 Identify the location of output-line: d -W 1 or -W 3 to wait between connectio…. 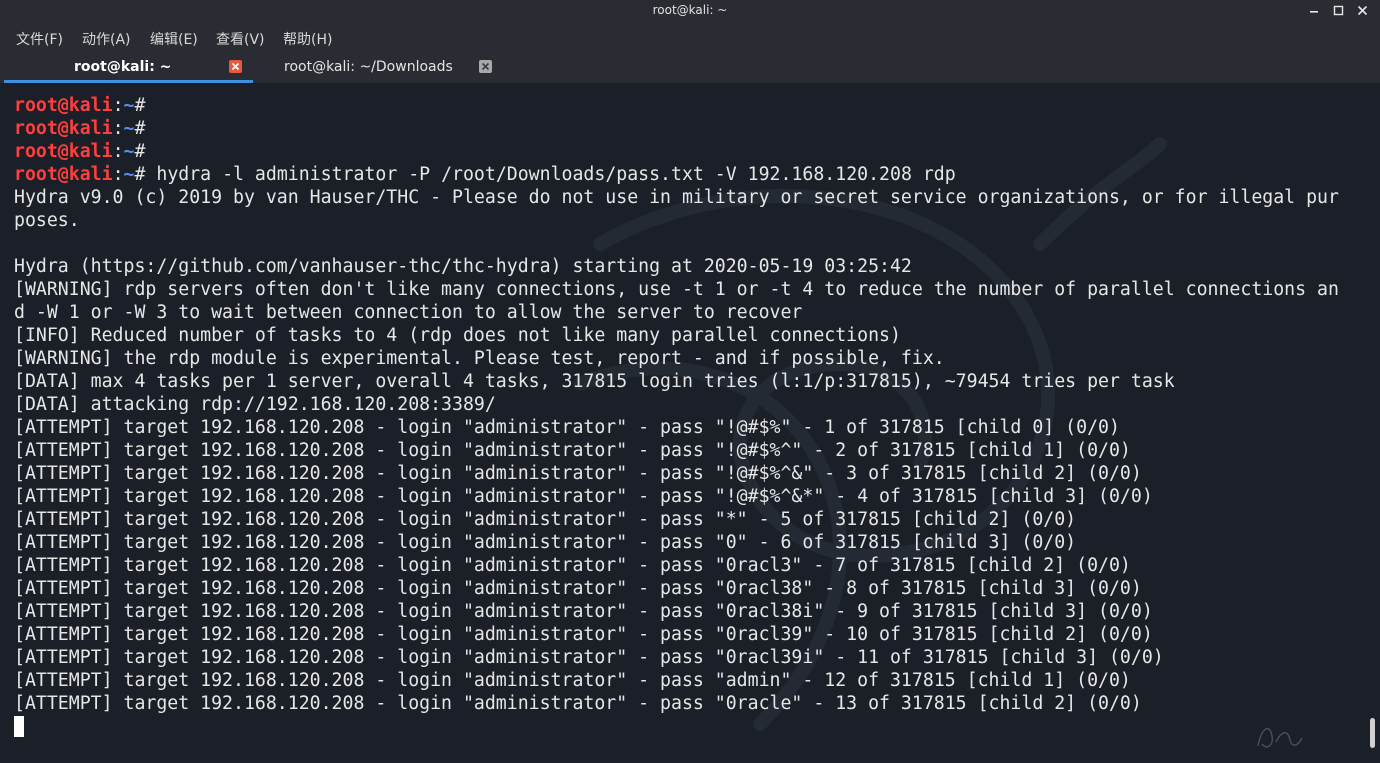
(408, 312).